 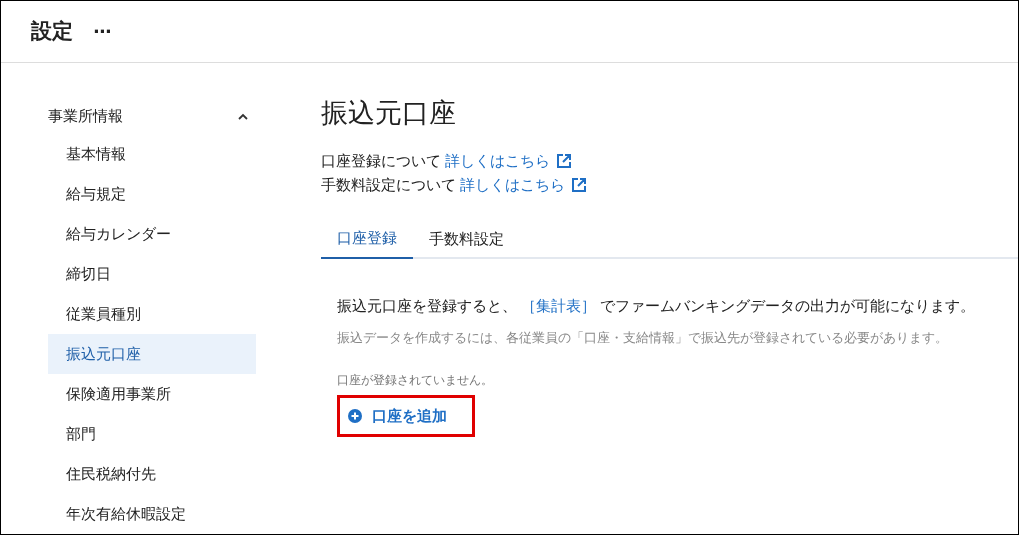 What do you see at coordinates (152, 314) in the screenshot?
I see `sidebar-item: 従業員種別` at bounding box center [152, 314].